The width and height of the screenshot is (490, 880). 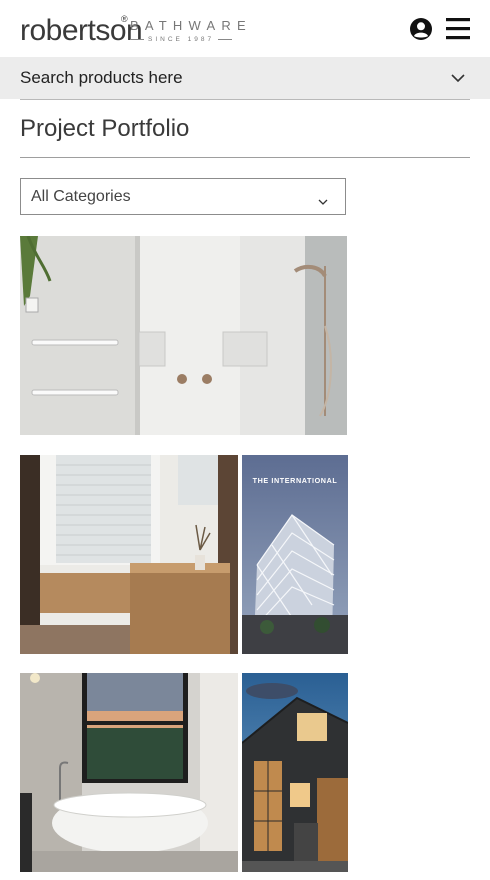 I want to click on logo-since-text: SINCE 1987, so click(x=181, y=39).